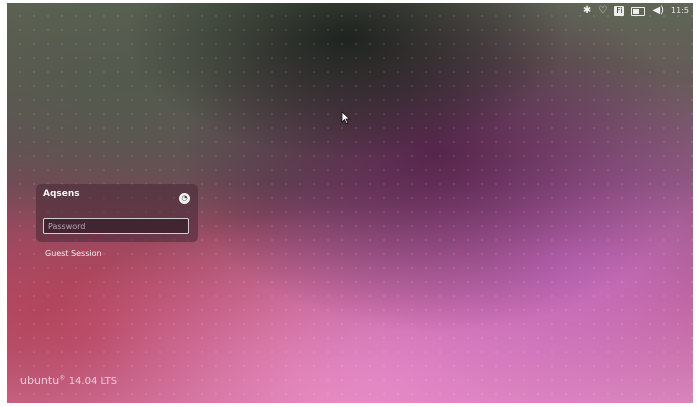 The height and width of the screenshot is (407, 697). I want to click on wifi-icon: ♡, so click(602, 11).